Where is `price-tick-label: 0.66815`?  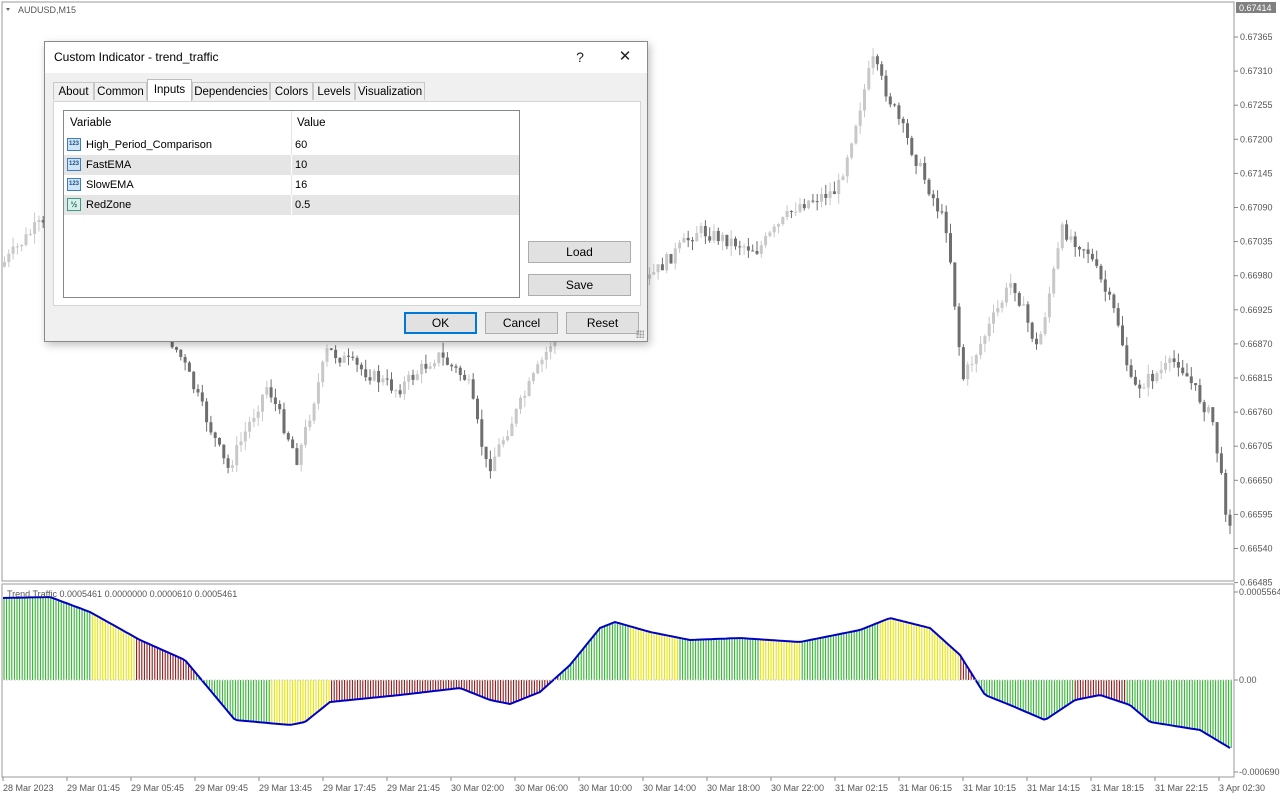 price-tick-label: 0.66815 is located at coordinates (1256, 378).